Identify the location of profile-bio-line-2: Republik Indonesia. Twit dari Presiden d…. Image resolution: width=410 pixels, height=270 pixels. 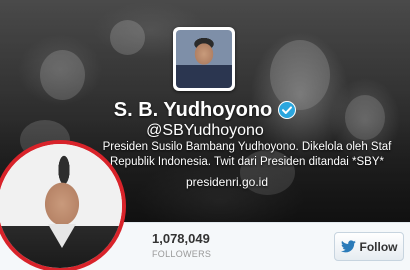
(247, 162).